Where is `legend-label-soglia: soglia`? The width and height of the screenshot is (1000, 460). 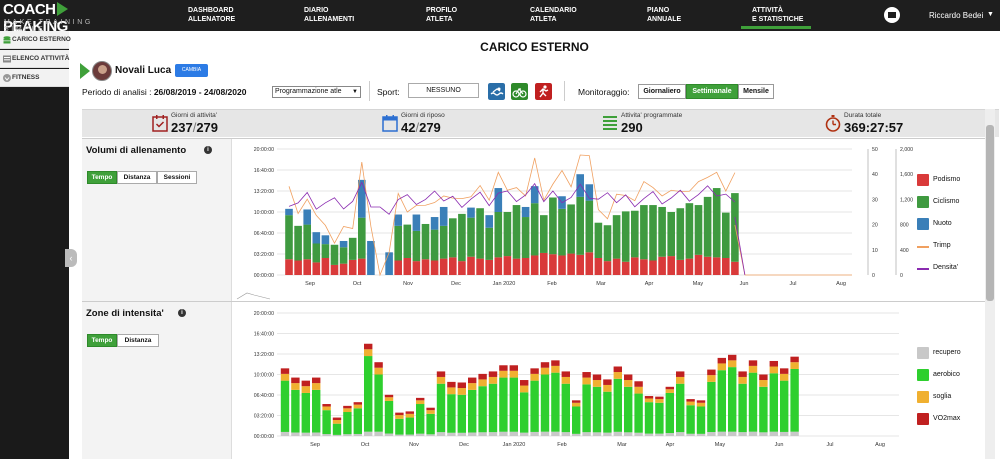 legend-label-soglia: soglia is located at coordinates (942, 396).